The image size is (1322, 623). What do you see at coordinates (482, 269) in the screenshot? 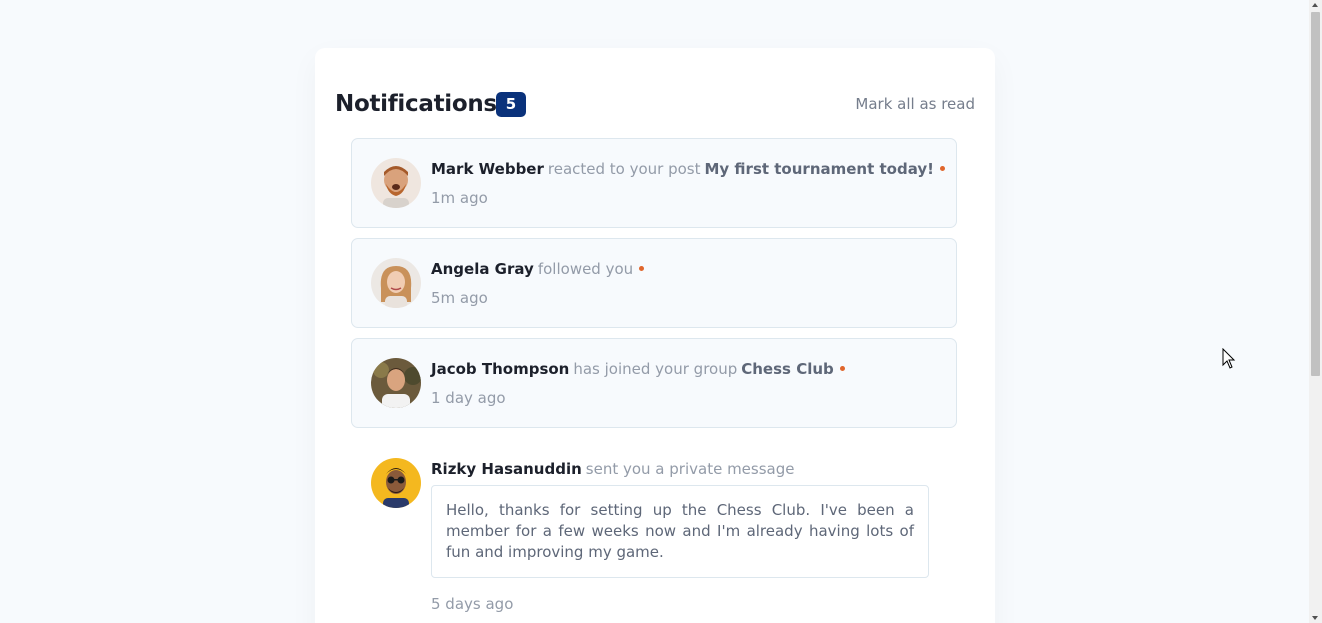
I see `notification-author: Angela Gray` at bounding box center [482, 269].